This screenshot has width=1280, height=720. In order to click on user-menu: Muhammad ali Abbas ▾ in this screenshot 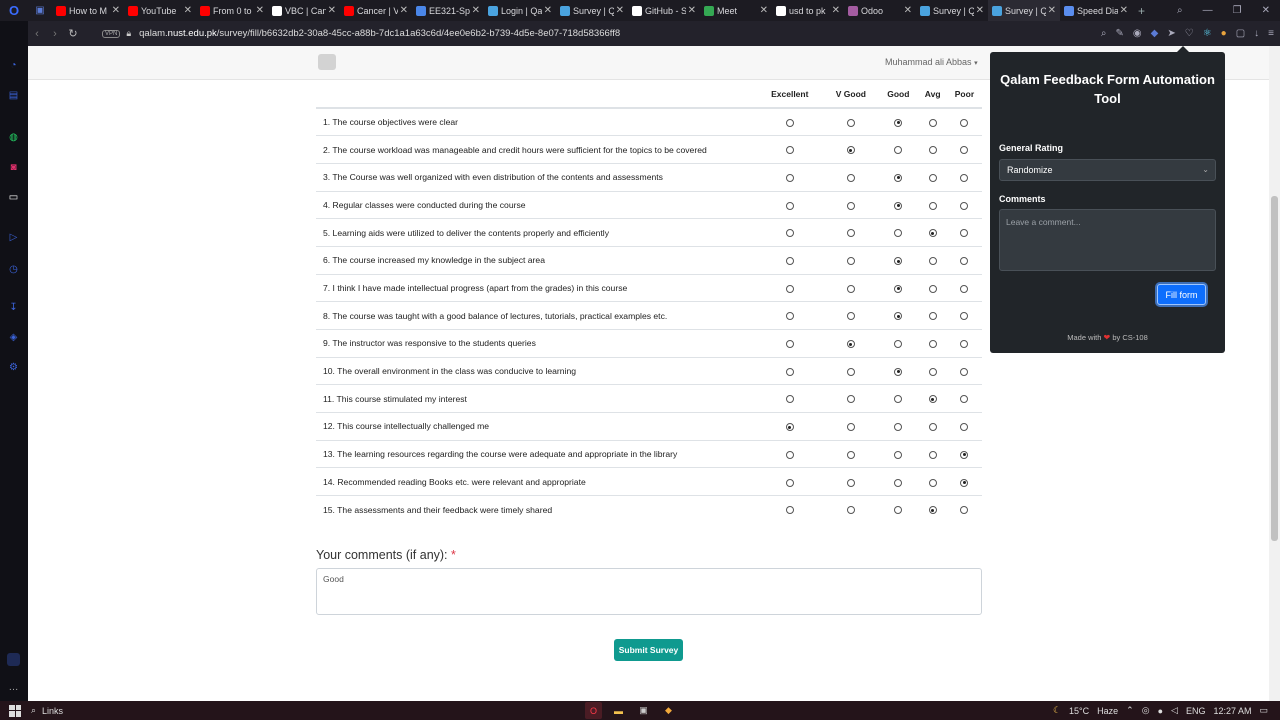, I will do `click(931, 62)`.